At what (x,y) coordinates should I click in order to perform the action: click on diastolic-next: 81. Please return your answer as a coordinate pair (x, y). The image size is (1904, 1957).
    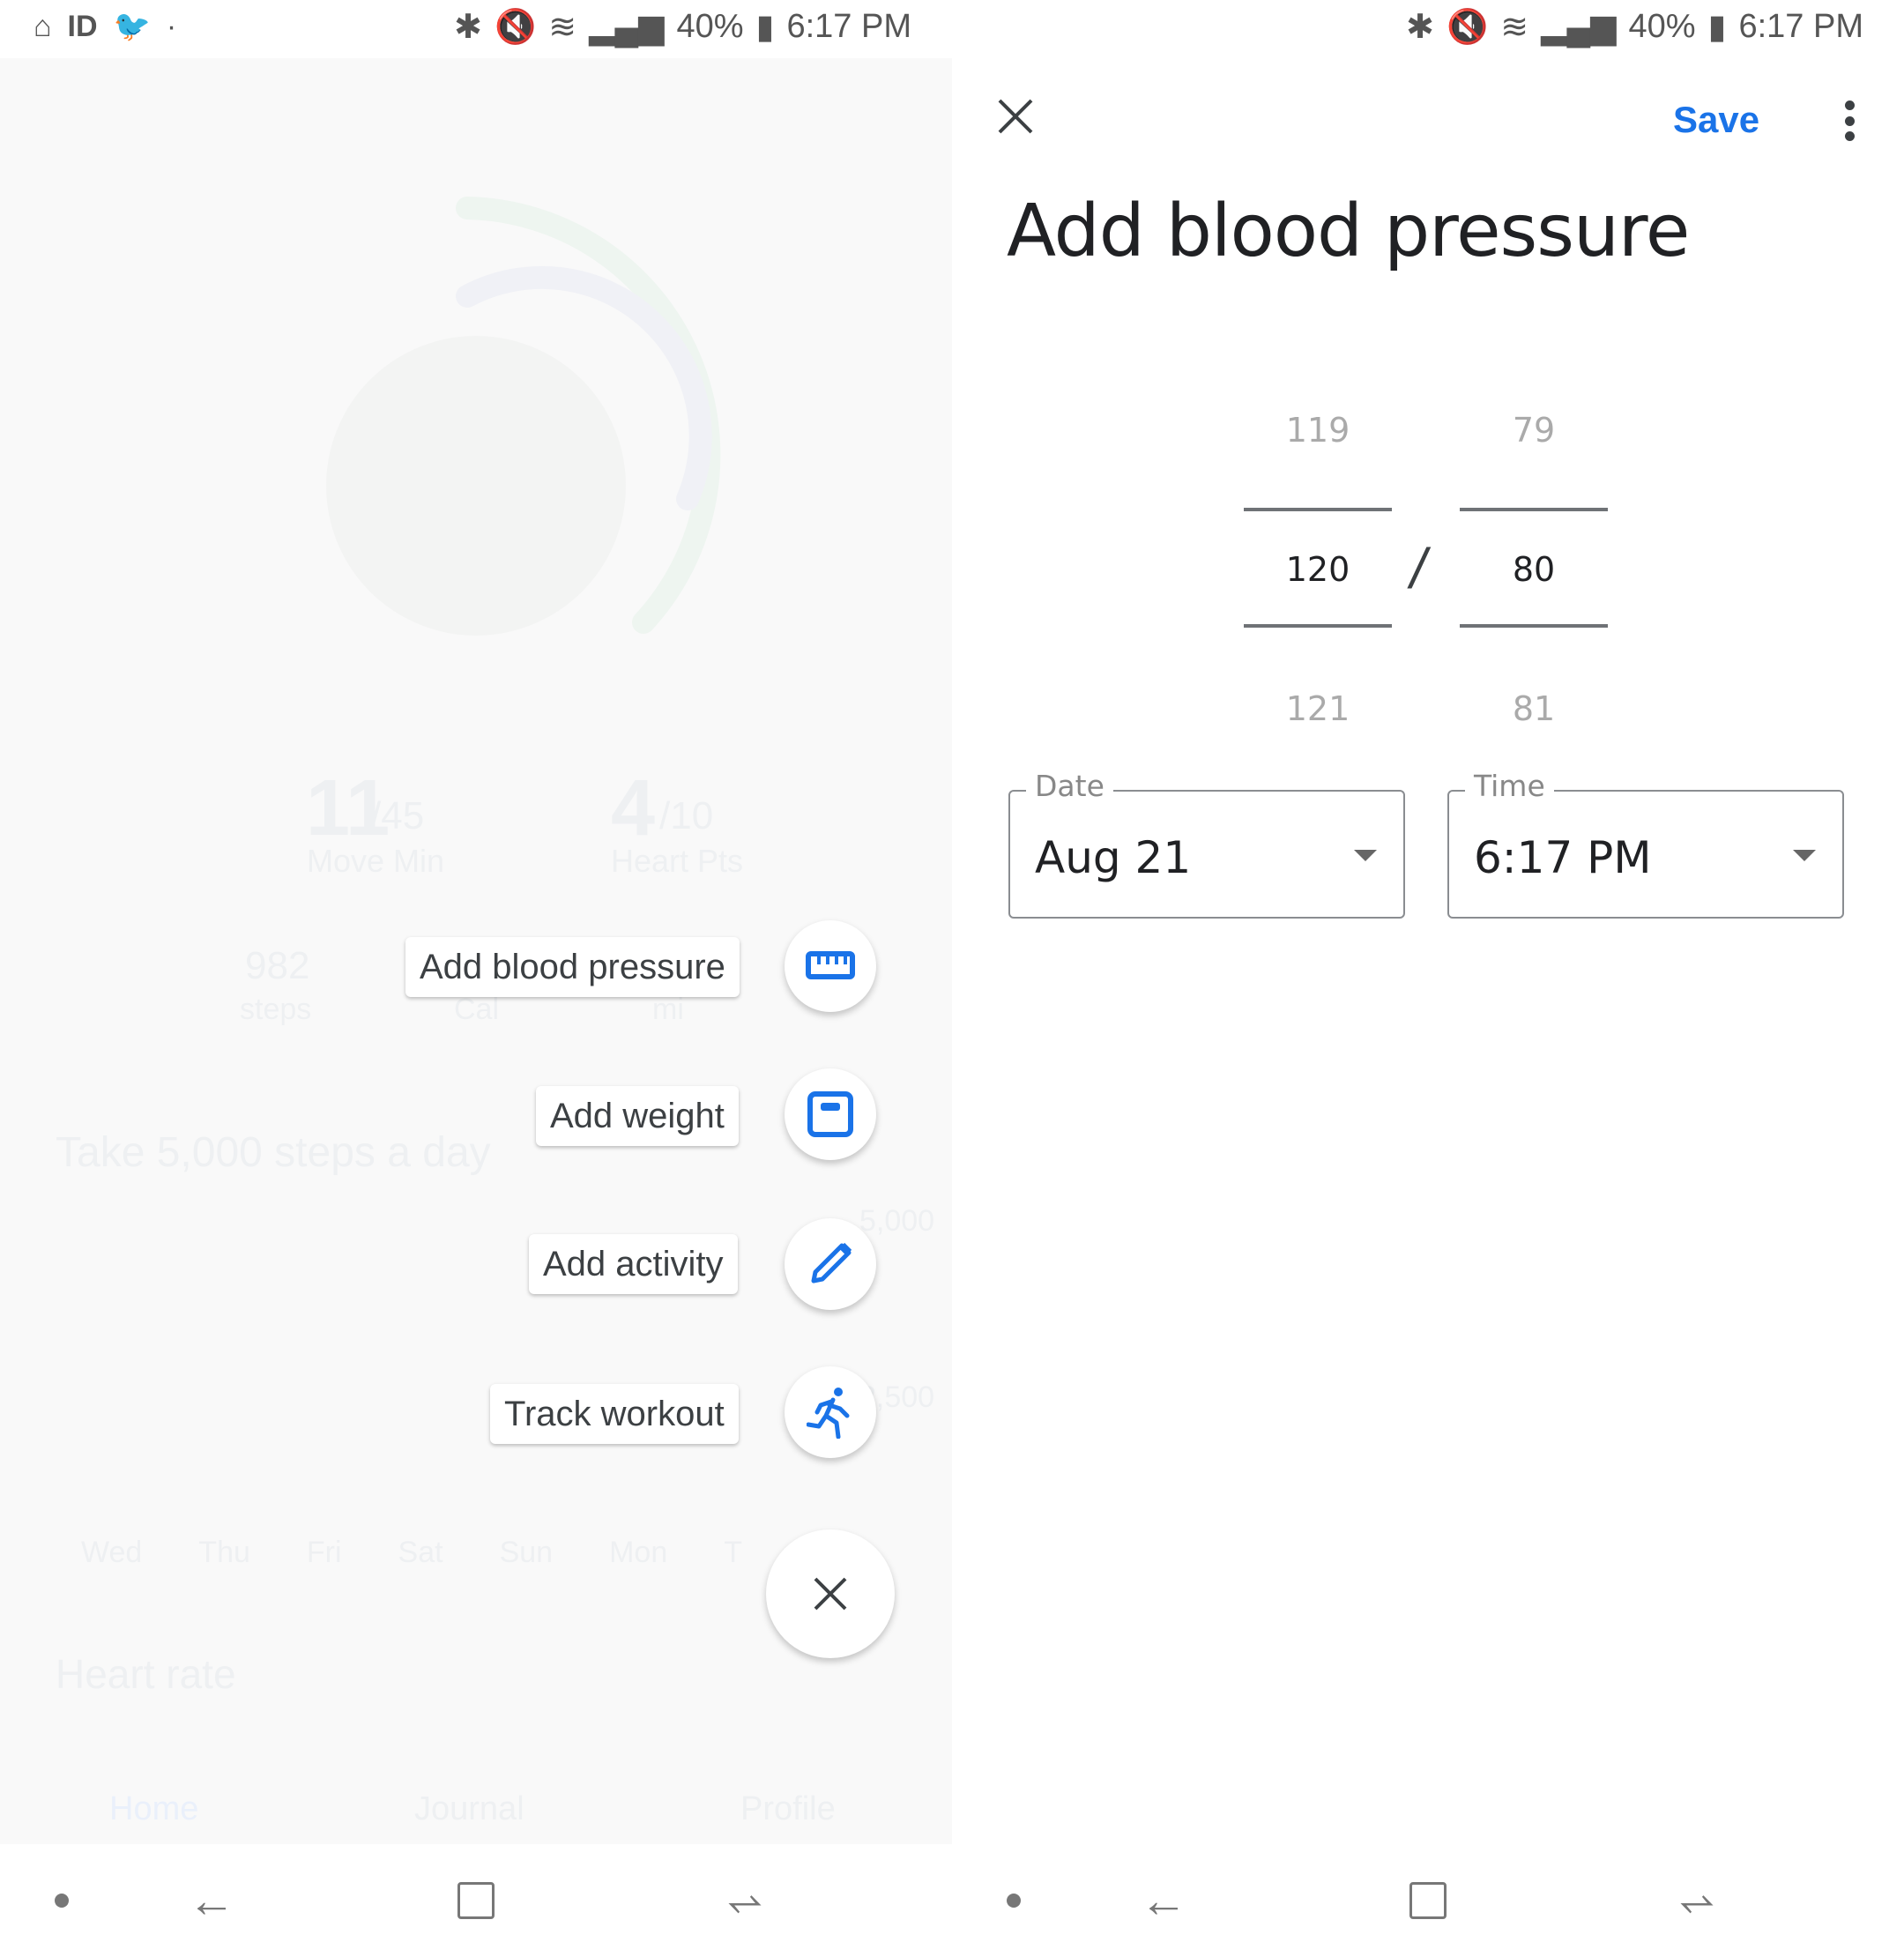
    Looking at the image, I should click on (1534, 708).